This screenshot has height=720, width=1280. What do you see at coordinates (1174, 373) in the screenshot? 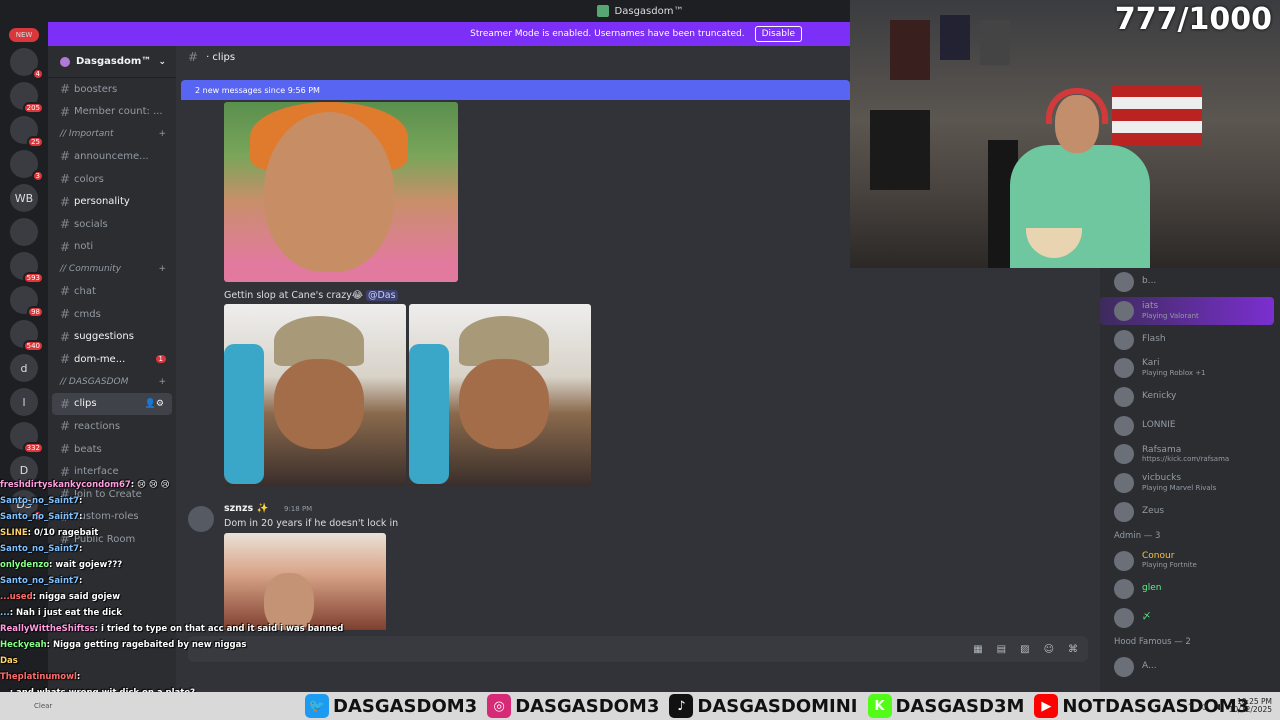
I see `member-activity: Playing Roblox +1` at bounding box center [1174, 373].